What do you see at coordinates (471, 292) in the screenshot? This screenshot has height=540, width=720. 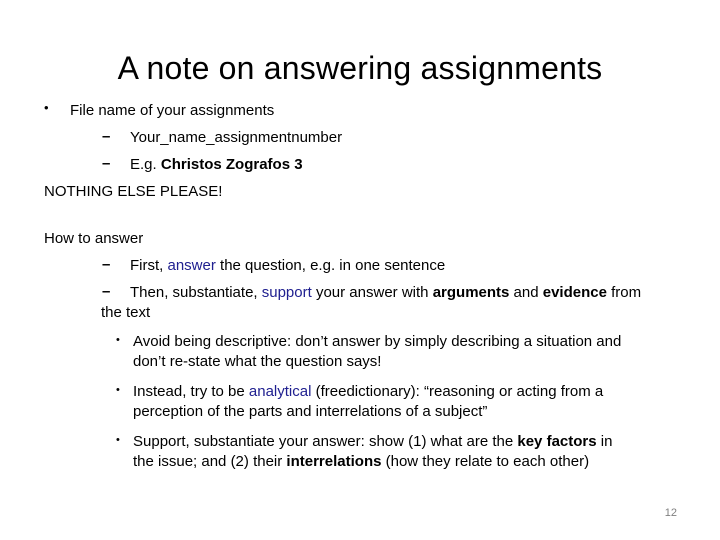 I see `bold-arguments: arguments` at bounding box center [471, 292].